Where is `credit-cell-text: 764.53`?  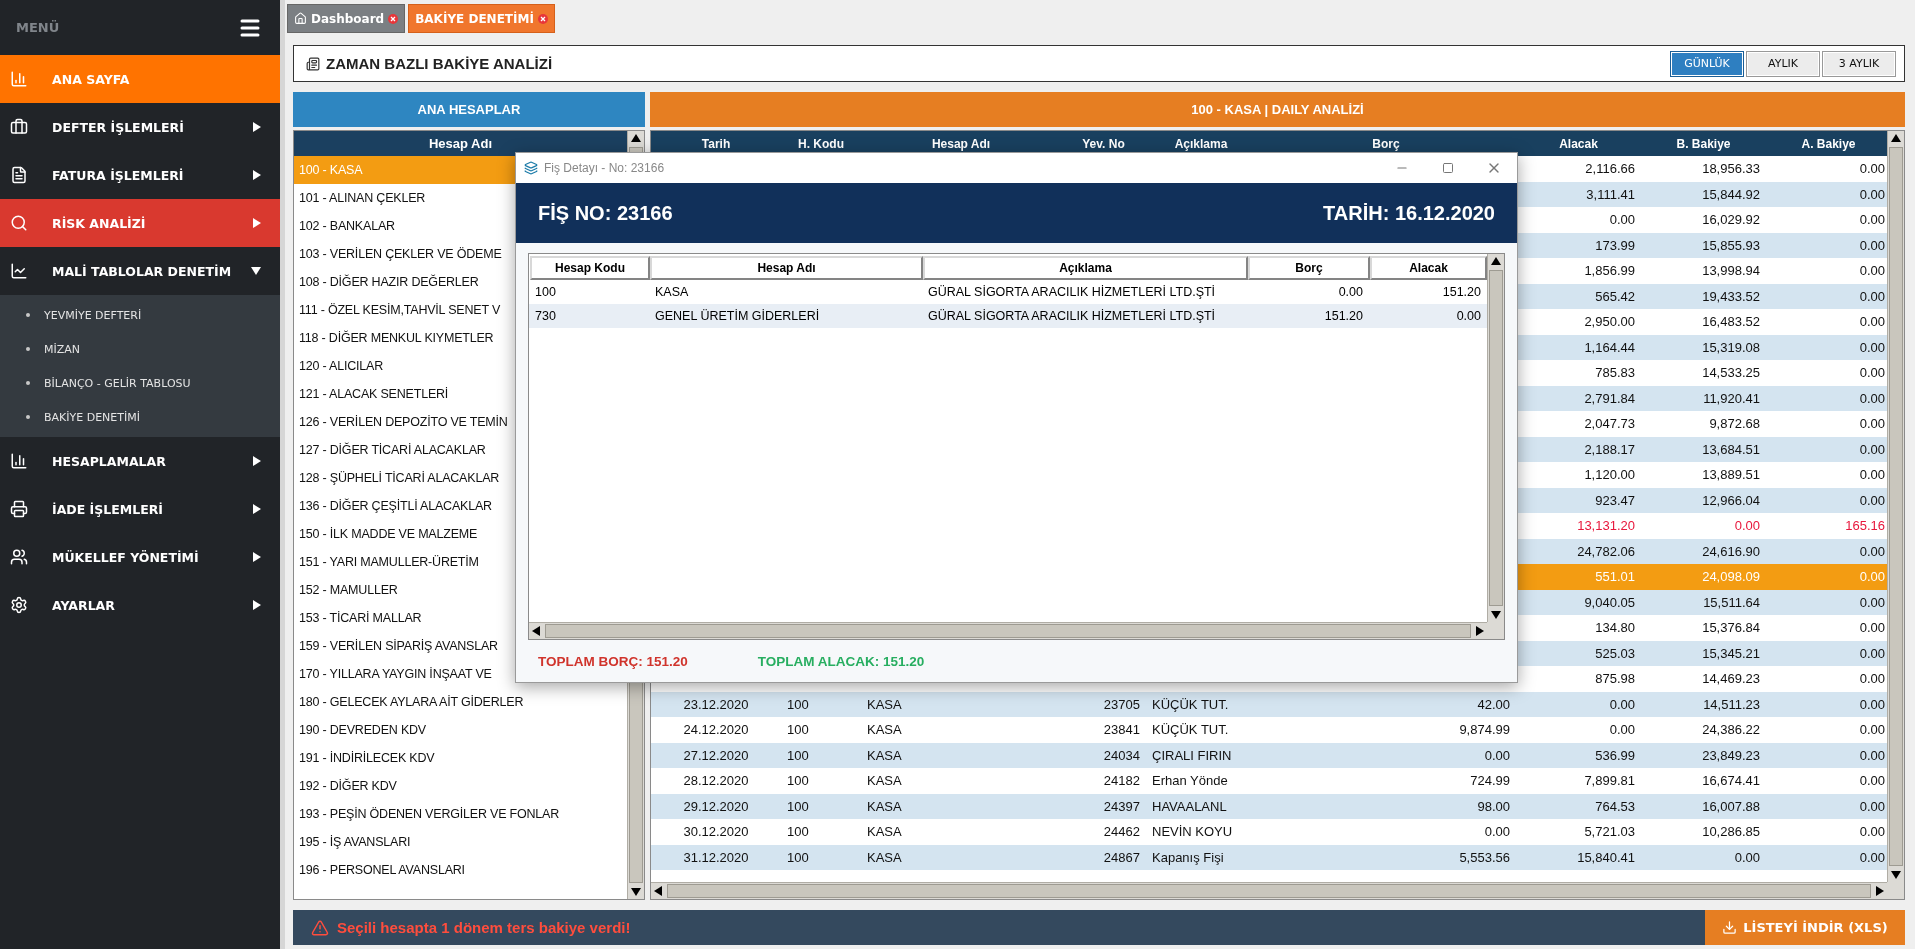
credit-cell-text: 764.53 is located at coordinates (1615, 806).